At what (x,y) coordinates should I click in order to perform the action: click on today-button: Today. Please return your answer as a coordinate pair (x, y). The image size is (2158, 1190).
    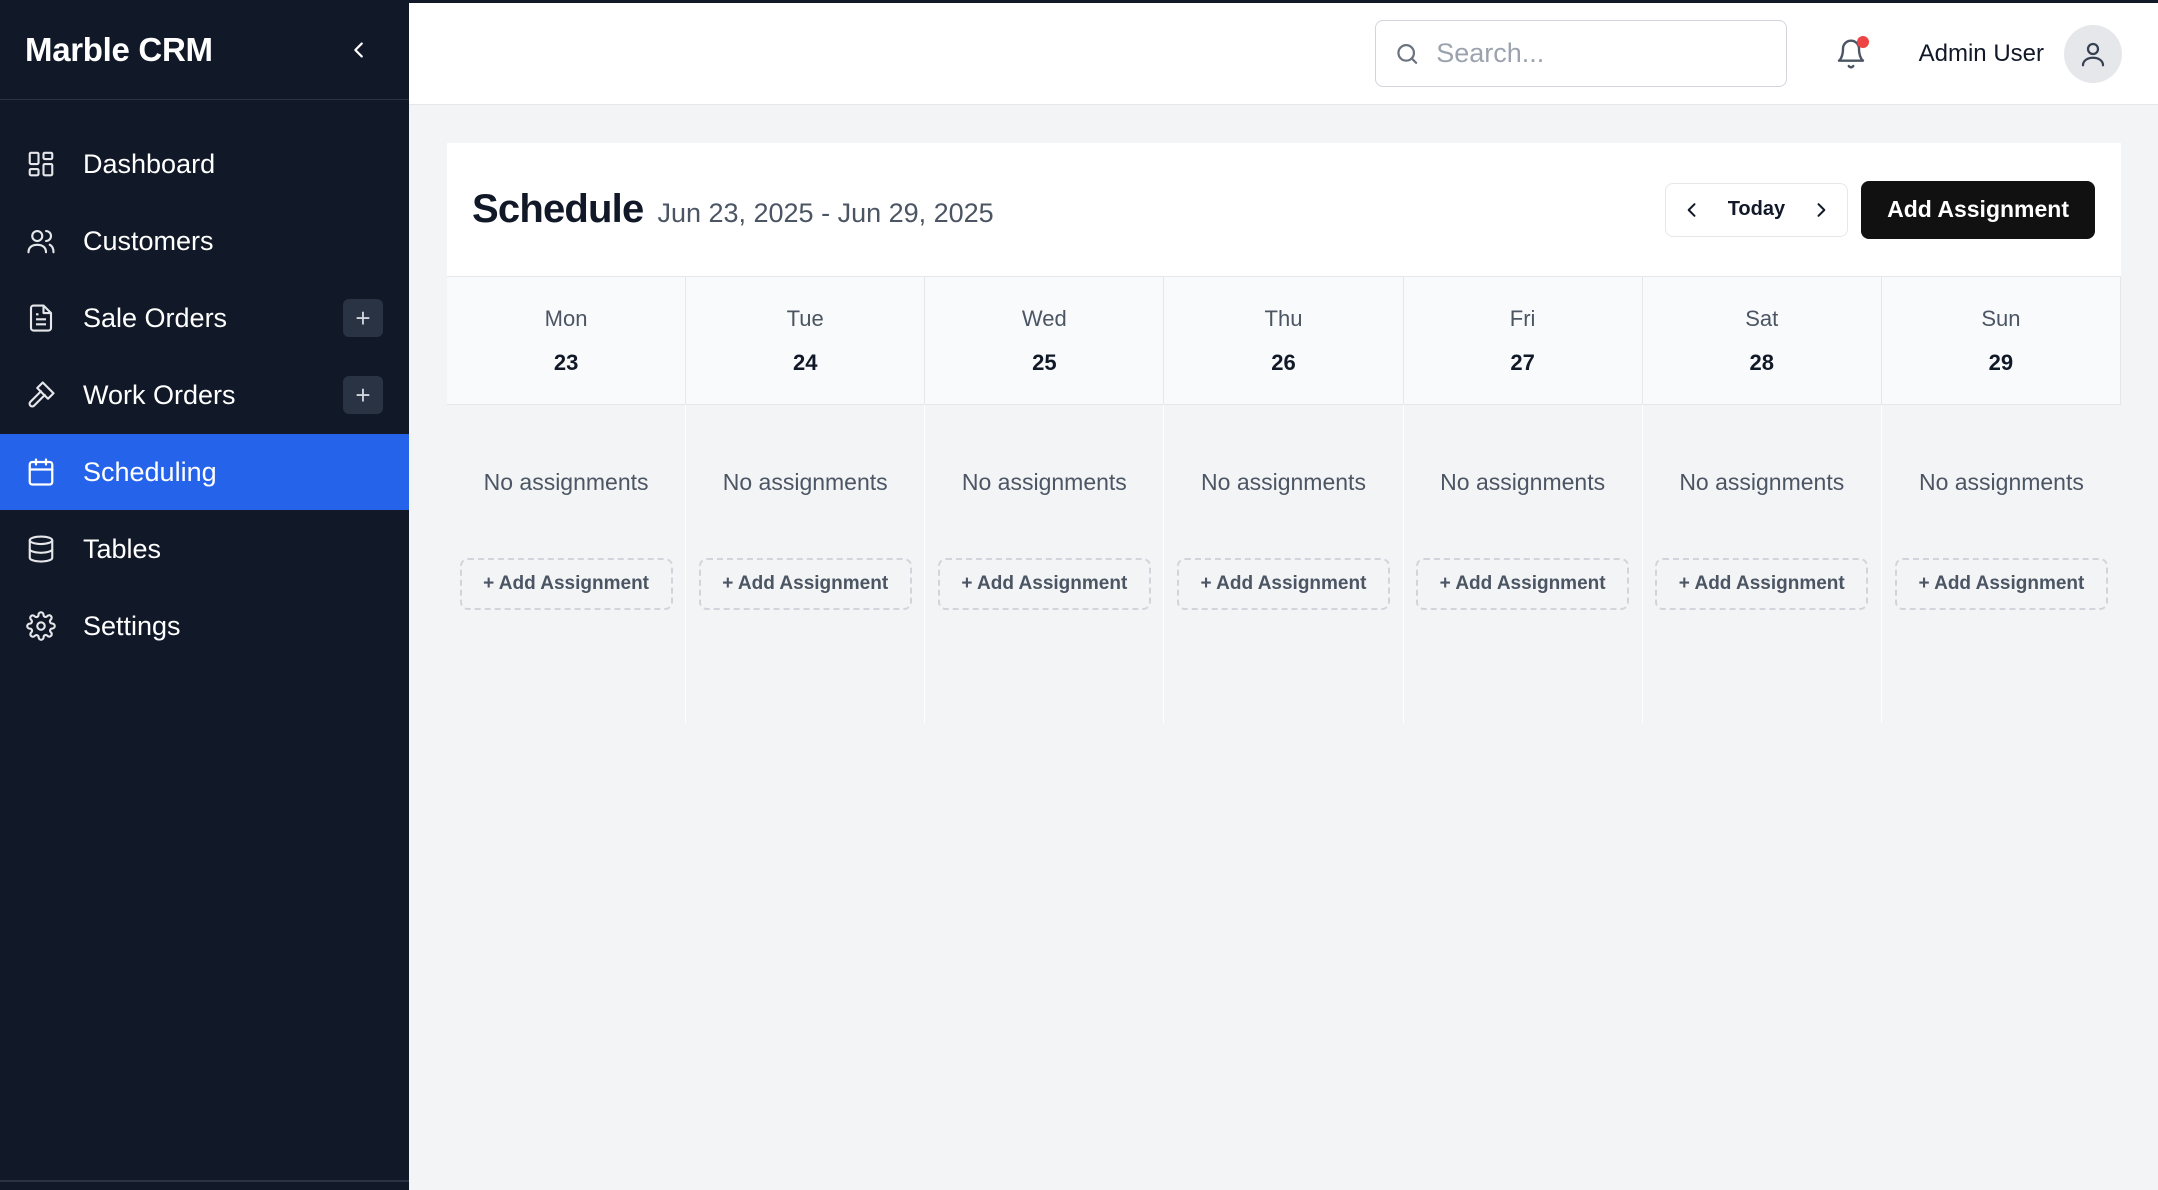
    Looking at the image, I should click on (1756, 209).